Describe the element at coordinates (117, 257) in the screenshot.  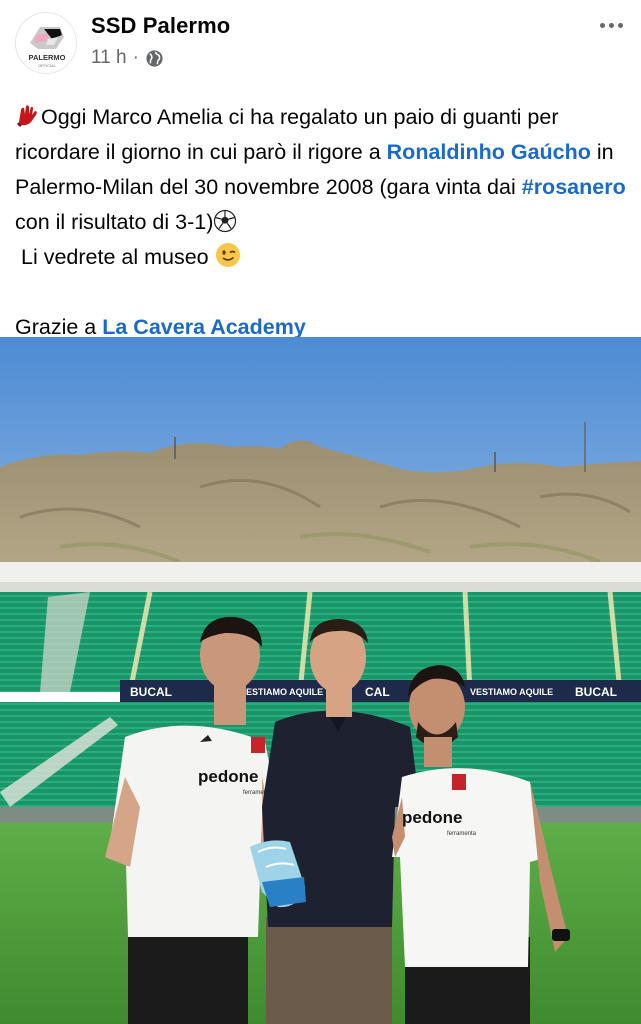
I see `post-text-museum: Li vedrete al museo` at that location.